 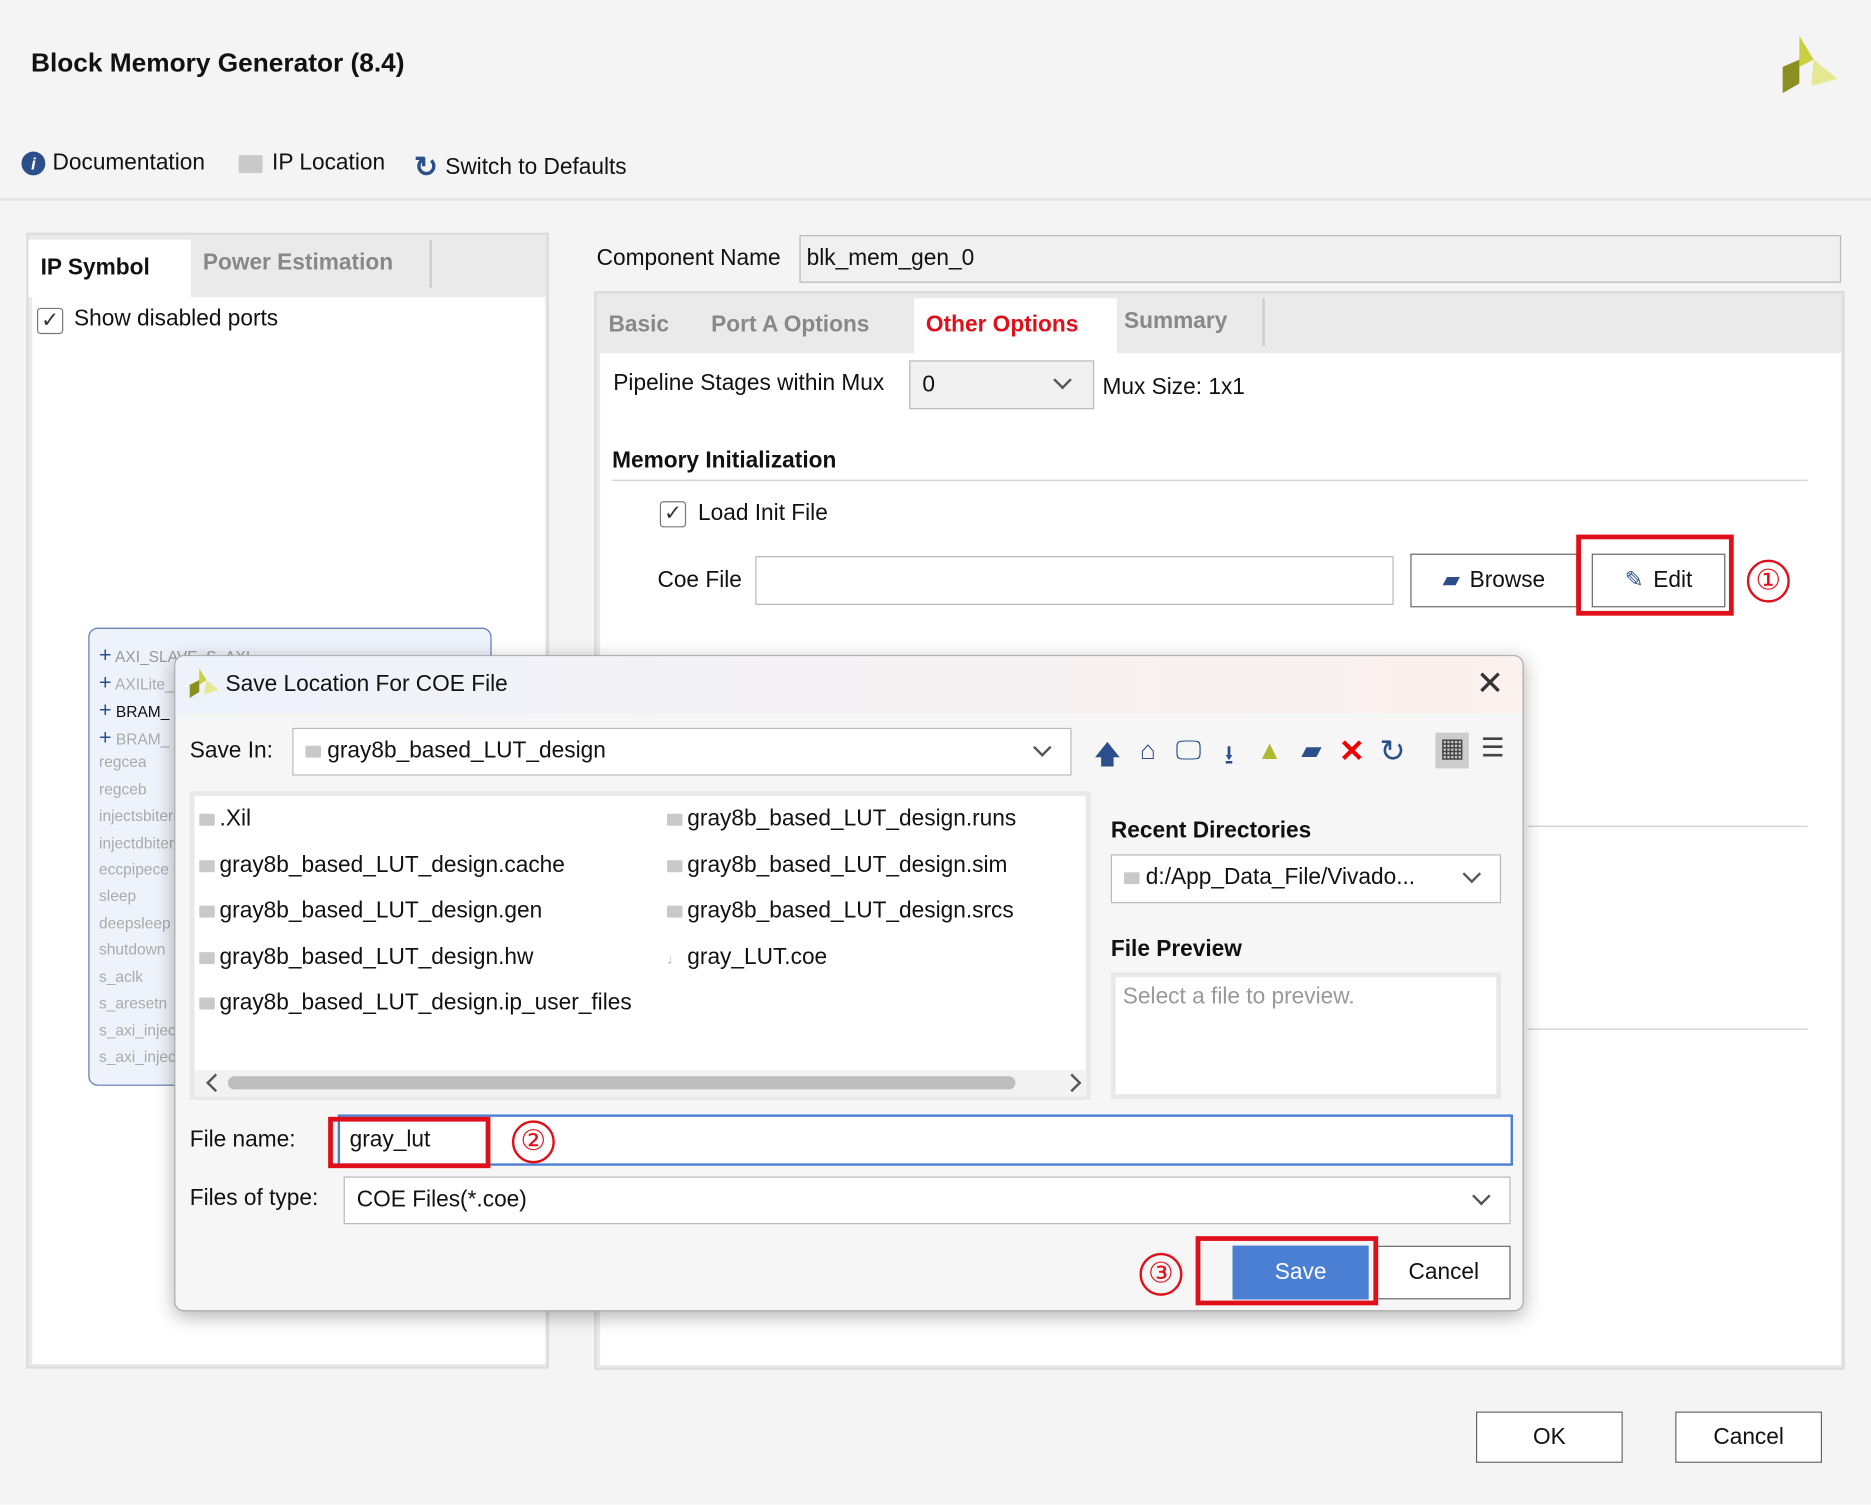 I want to click on tab-ip-symbol: IP Symbol, so click(x=109, y=268).